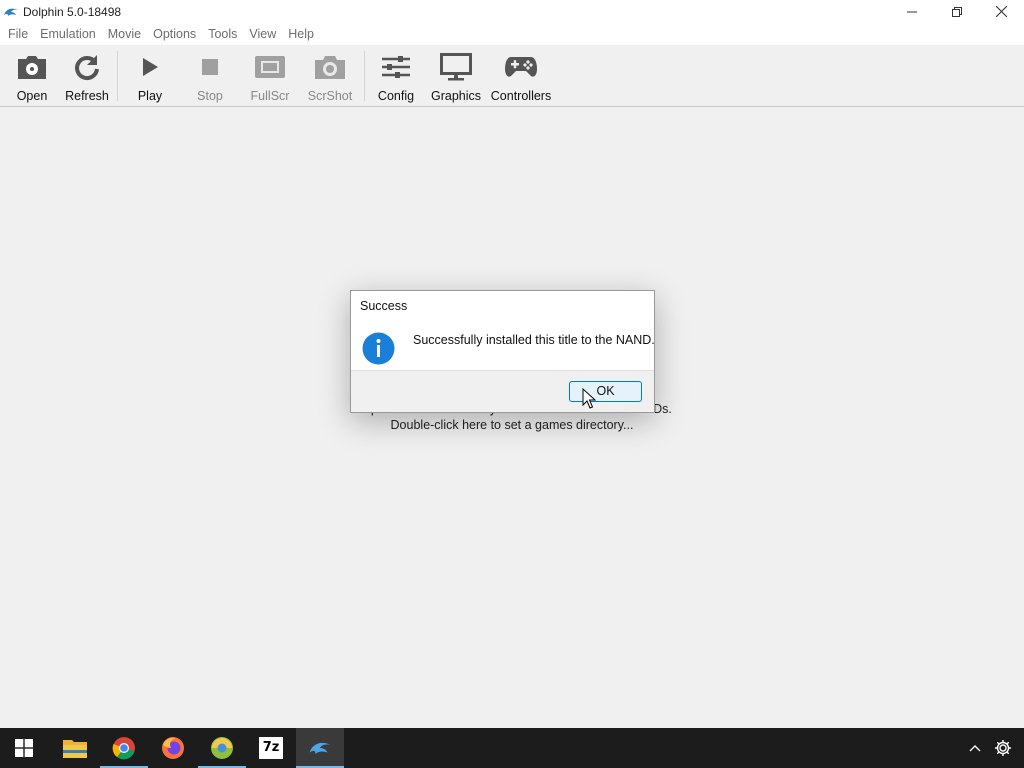 The height and width of the screenshot is (768, 1024). What do you see at coordinates (330, 67) in the screenshot?
I see `camera-icon` at bounding box center [330, 67].